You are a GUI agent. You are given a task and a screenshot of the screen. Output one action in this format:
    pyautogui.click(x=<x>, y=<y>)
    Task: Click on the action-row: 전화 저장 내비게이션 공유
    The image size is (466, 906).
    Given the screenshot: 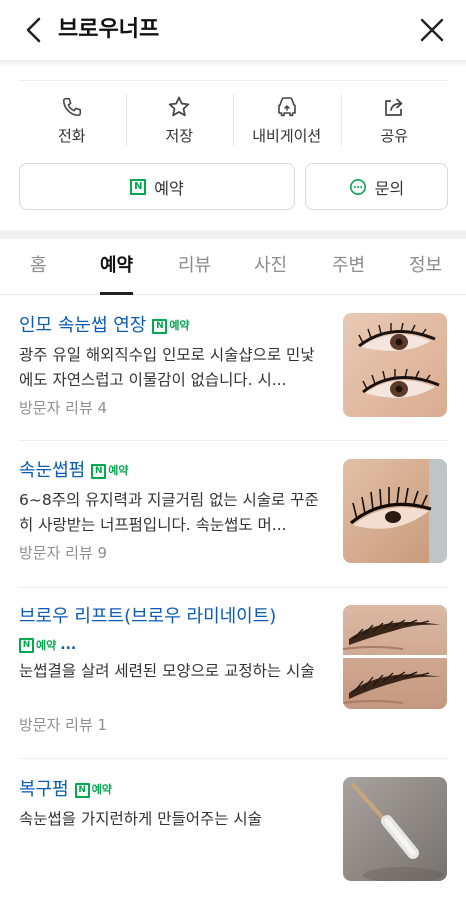 What is the action you would take?
    pyautogui.click(x=233, y=121)
    